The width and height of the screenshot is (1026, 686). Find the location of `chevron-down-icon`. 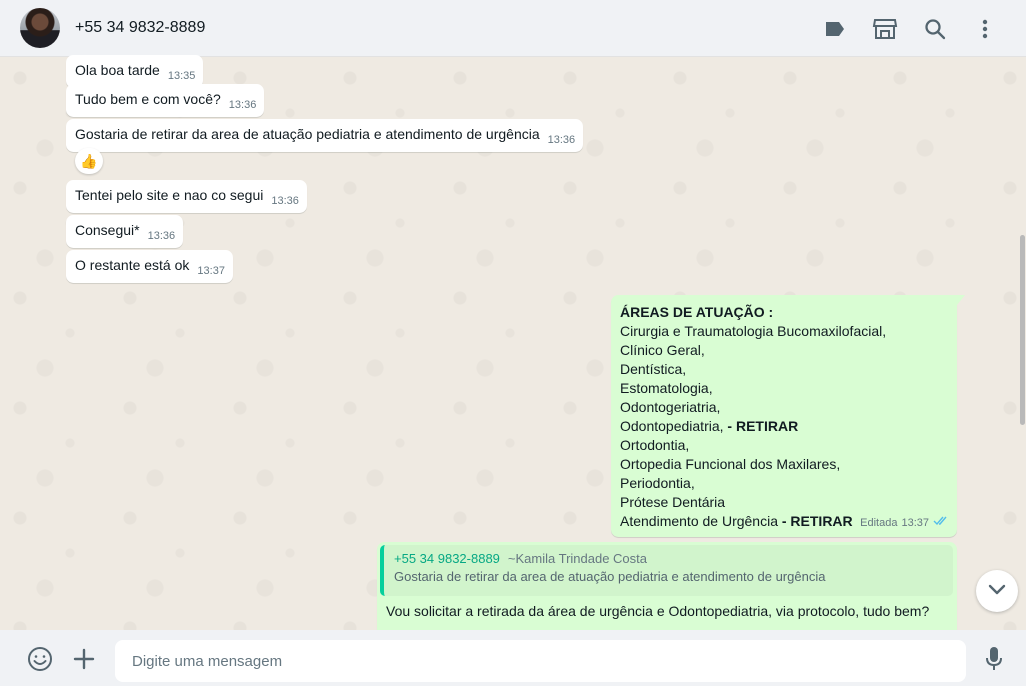

chevron-down-icon is located at coordinates (997, 591).